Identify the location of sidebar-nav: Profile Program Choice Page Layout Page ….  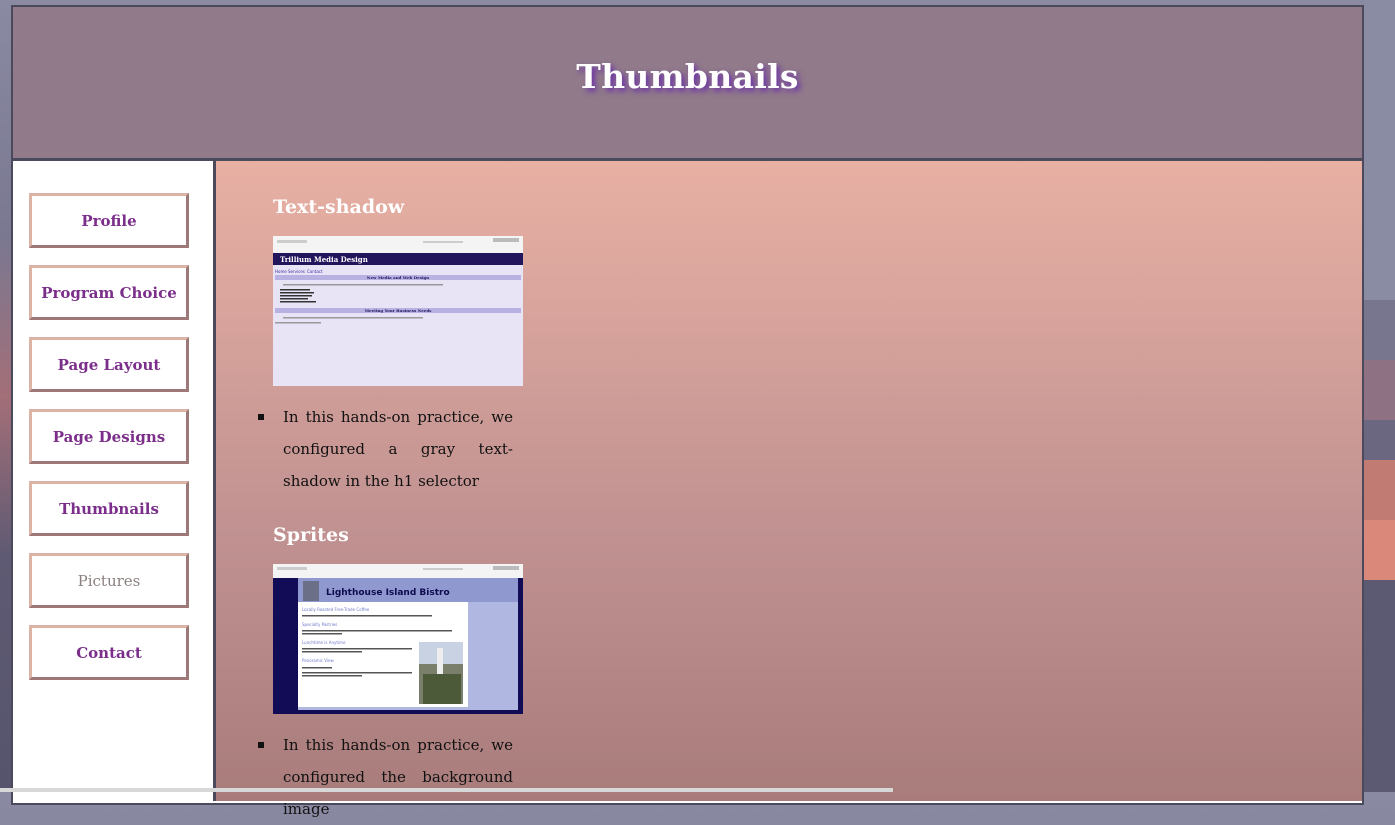
(114, 481).